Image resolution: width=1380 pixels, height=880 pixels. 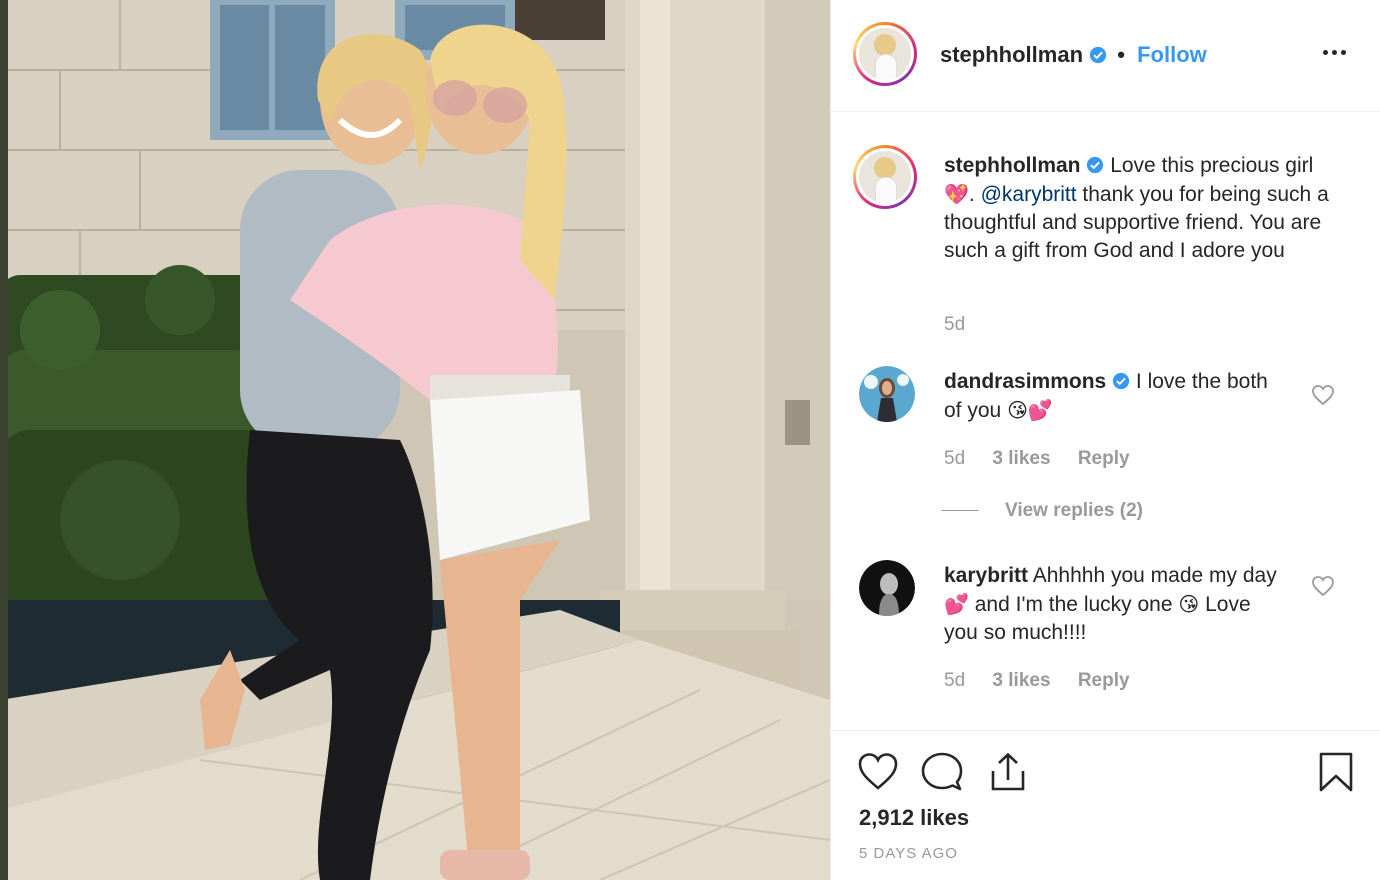 I want to click on comment-emoji-a: 💕, so click(x=956, y=604).